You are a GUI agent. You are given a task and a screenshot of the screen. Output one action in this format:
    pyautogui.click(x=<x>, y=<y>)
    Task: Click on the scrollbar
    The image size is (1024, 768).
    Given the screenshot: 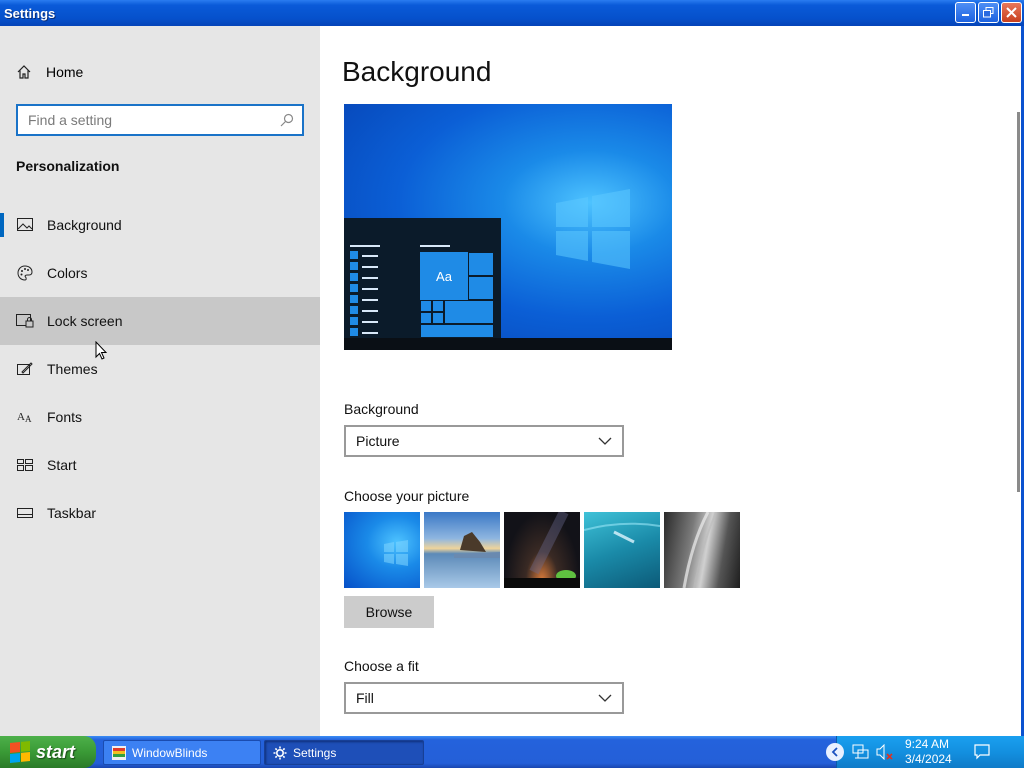 What is the action you would take?
    pyautogui.click(x=1018, y=302)
    